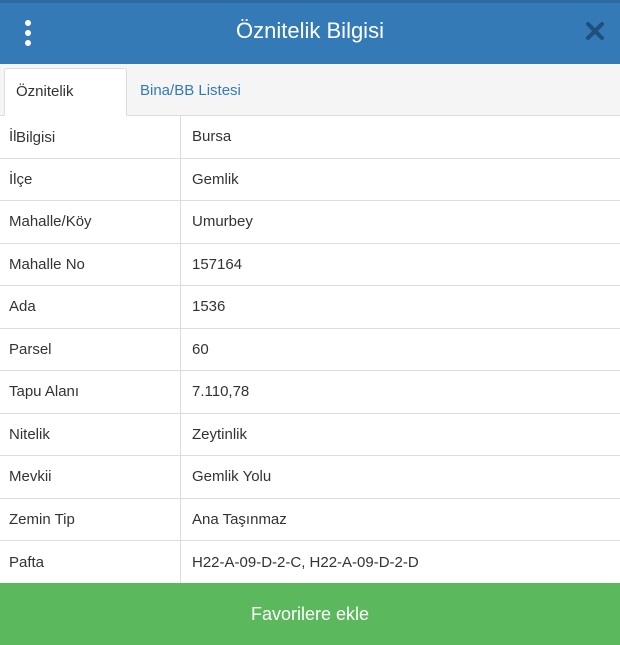 The image size is (620, 645). Describe the element at coordinates (212, 137) in the screenshot. I see `attribute-value: Bursa` at that location.